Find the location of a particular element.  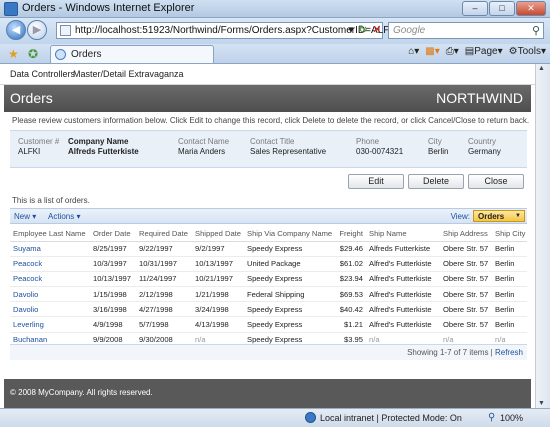

stop-icon: ✕ is located at coordinates (377, 30).